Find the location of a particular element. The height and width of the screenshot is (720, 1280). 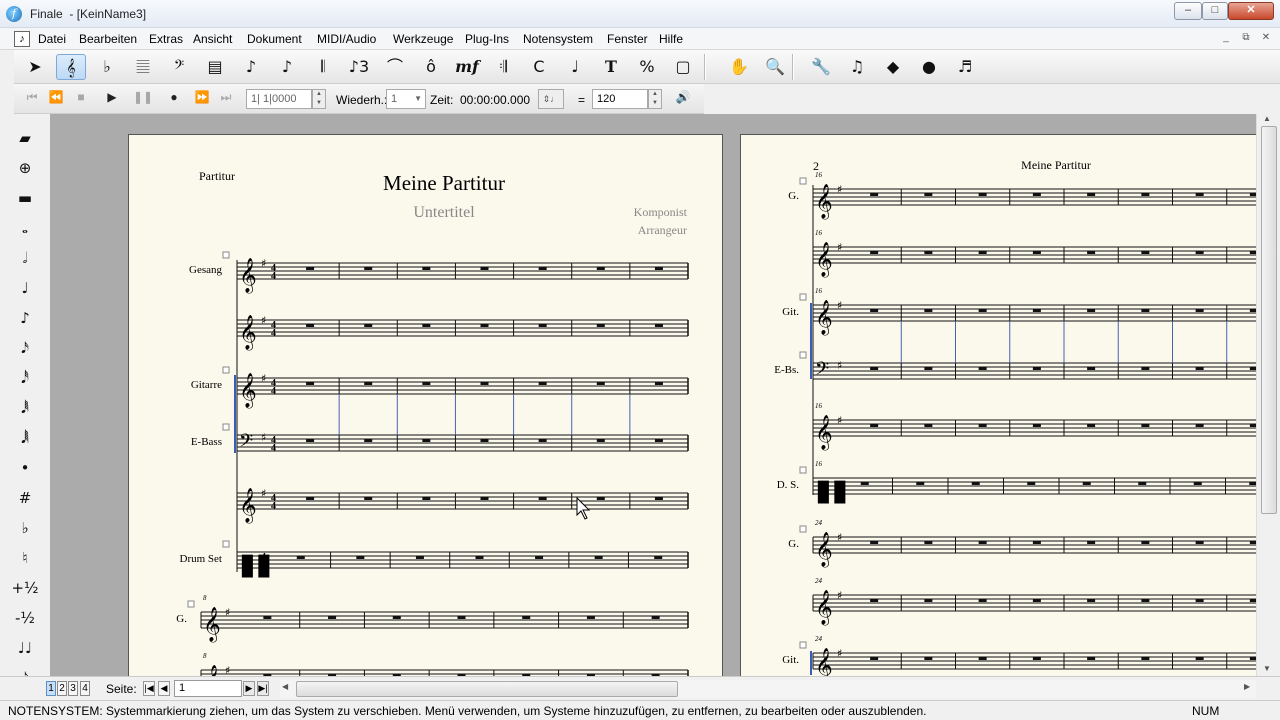

scroll-up-icon: ▲ is located at coordinates (1267, 118).